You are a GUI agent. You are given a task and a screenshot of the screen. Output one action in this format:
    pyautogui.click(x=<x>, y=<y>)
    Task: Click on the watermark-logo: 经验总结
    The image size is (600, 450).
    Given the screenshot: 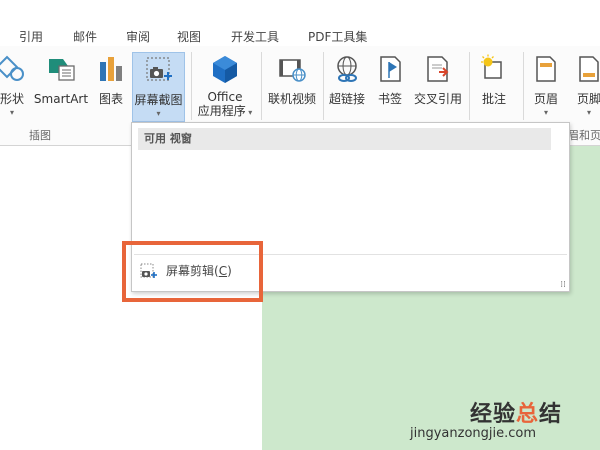 What is the action you would take?
    pyautogui.click(x=516, y=414)
    